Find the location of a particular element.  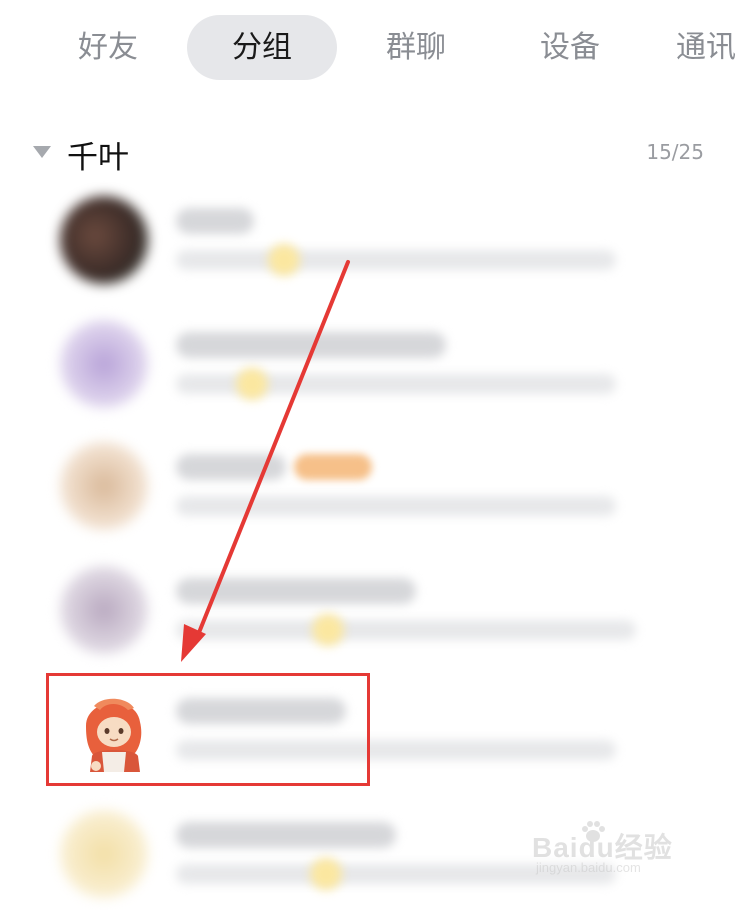

watermark: Baidu经验 jingyan.baidu.com is located at coordinates (611, 850).